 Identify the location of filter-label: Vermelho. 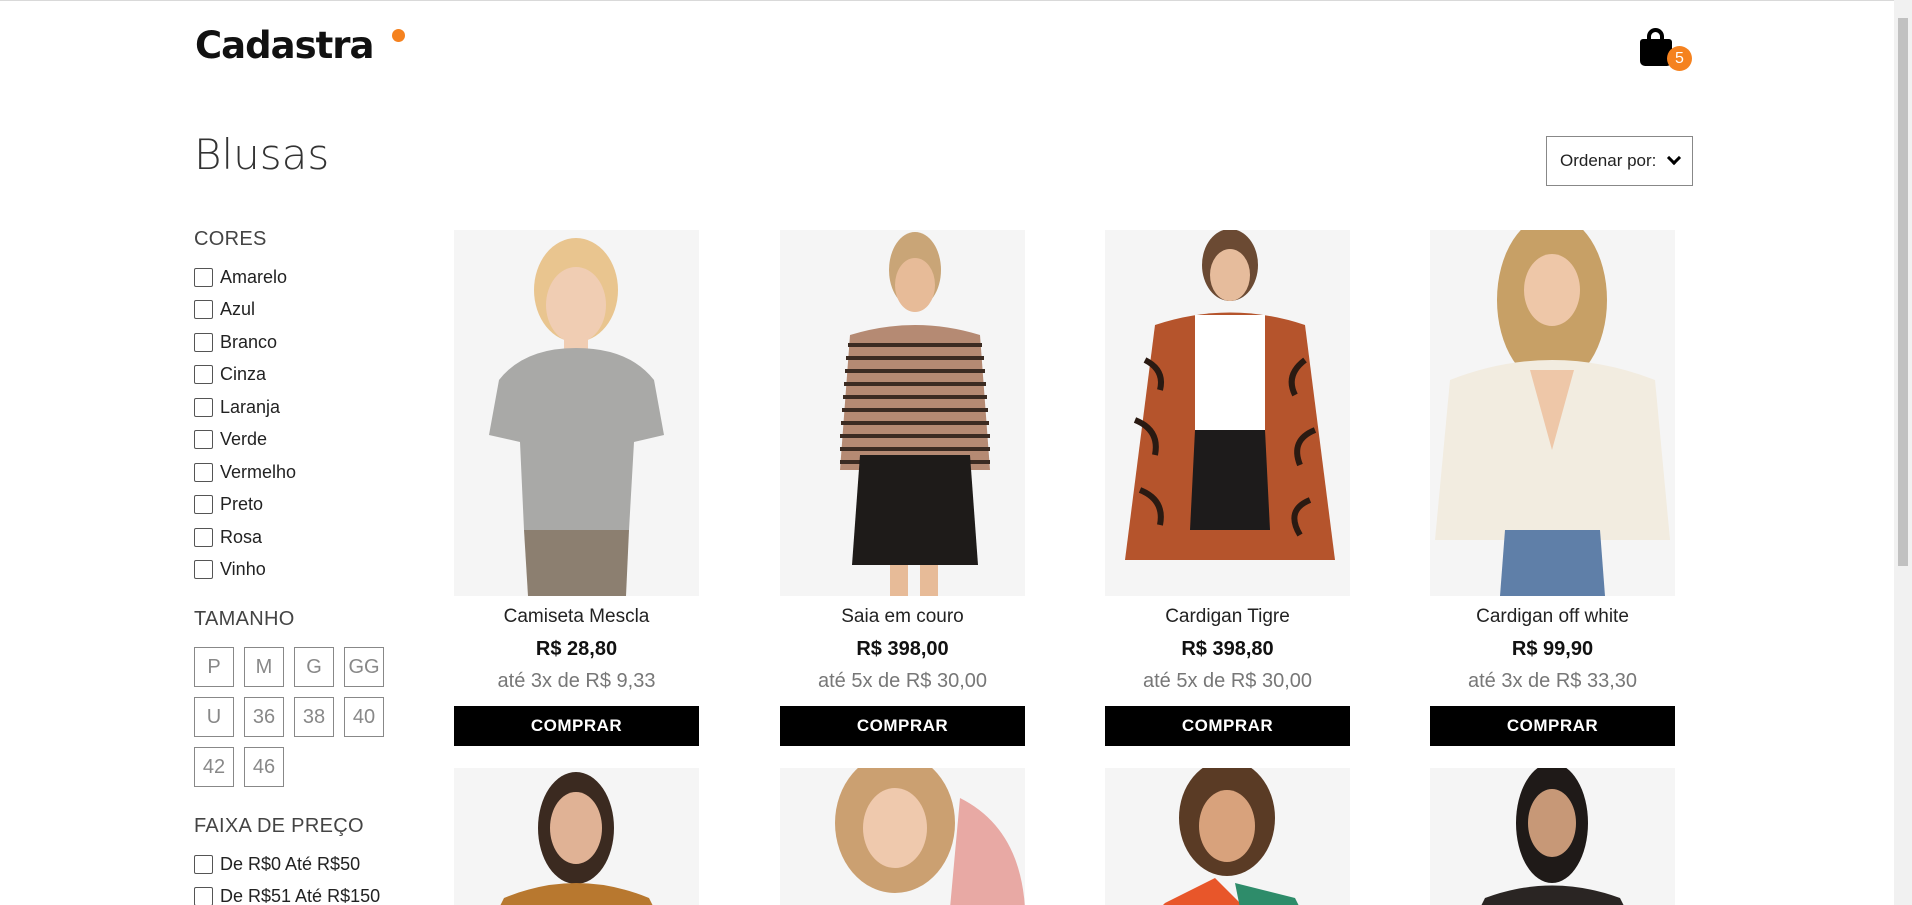
(258, 471).